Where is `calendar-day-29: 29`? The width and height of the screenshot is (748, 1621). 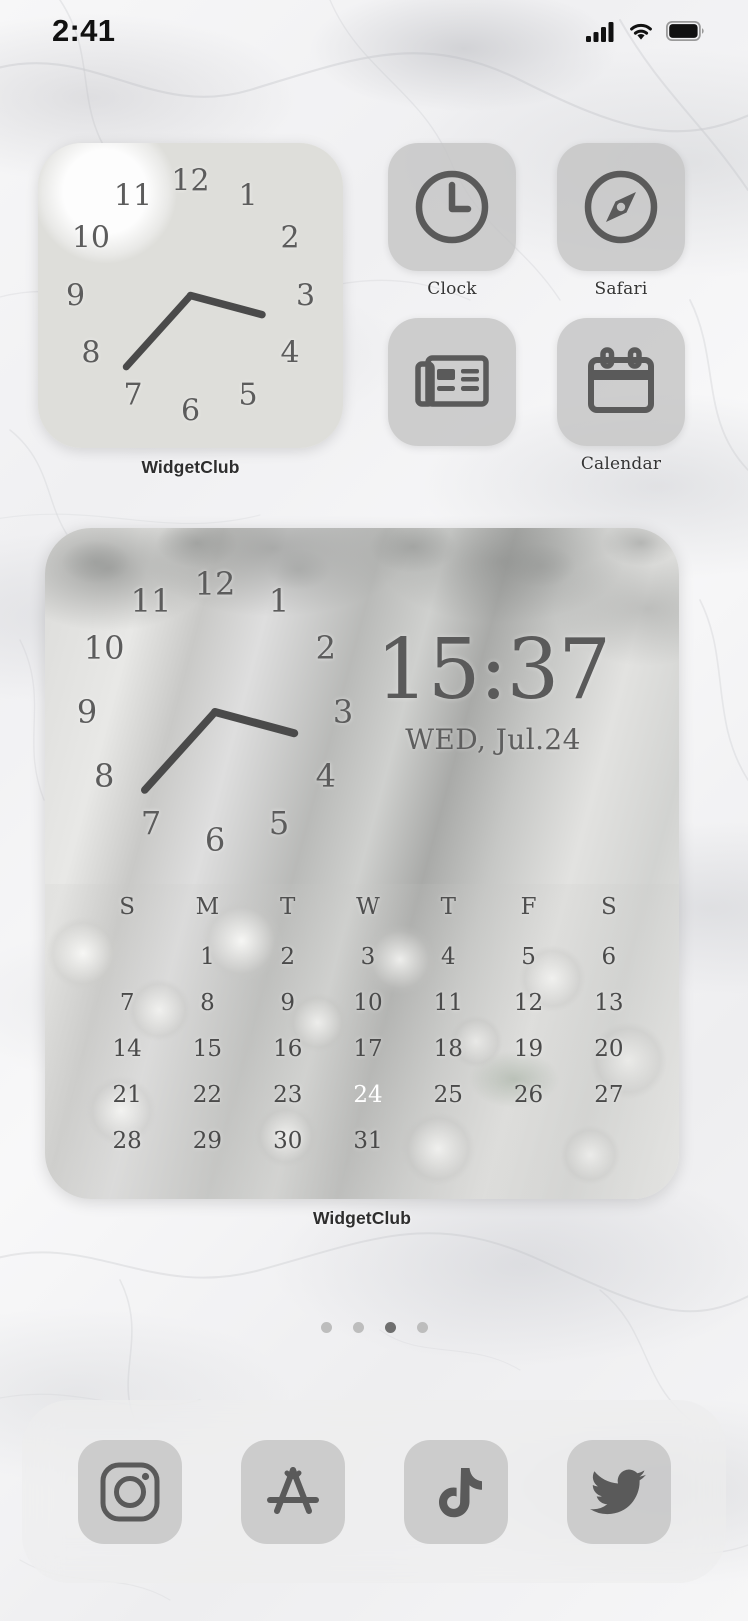 calendar-day-29: 29 is located at coordinates (207, 1141).